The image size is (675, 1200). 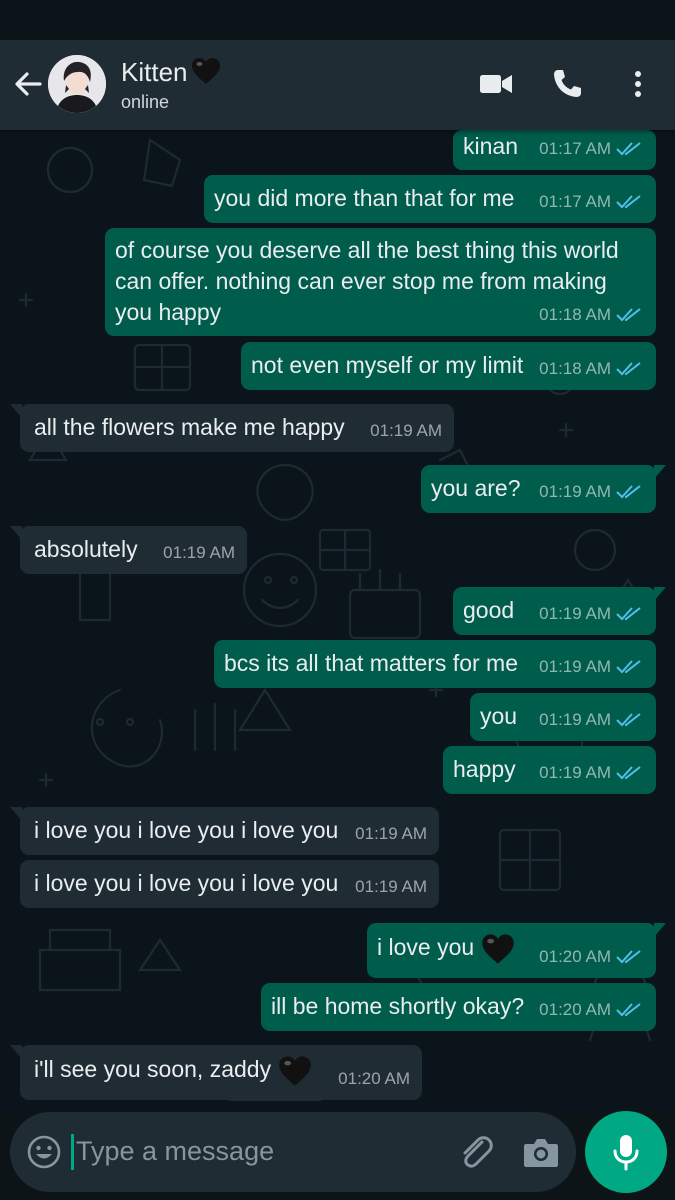 I want to click on chat-header: Kitten online, so click(x=337, y=85).